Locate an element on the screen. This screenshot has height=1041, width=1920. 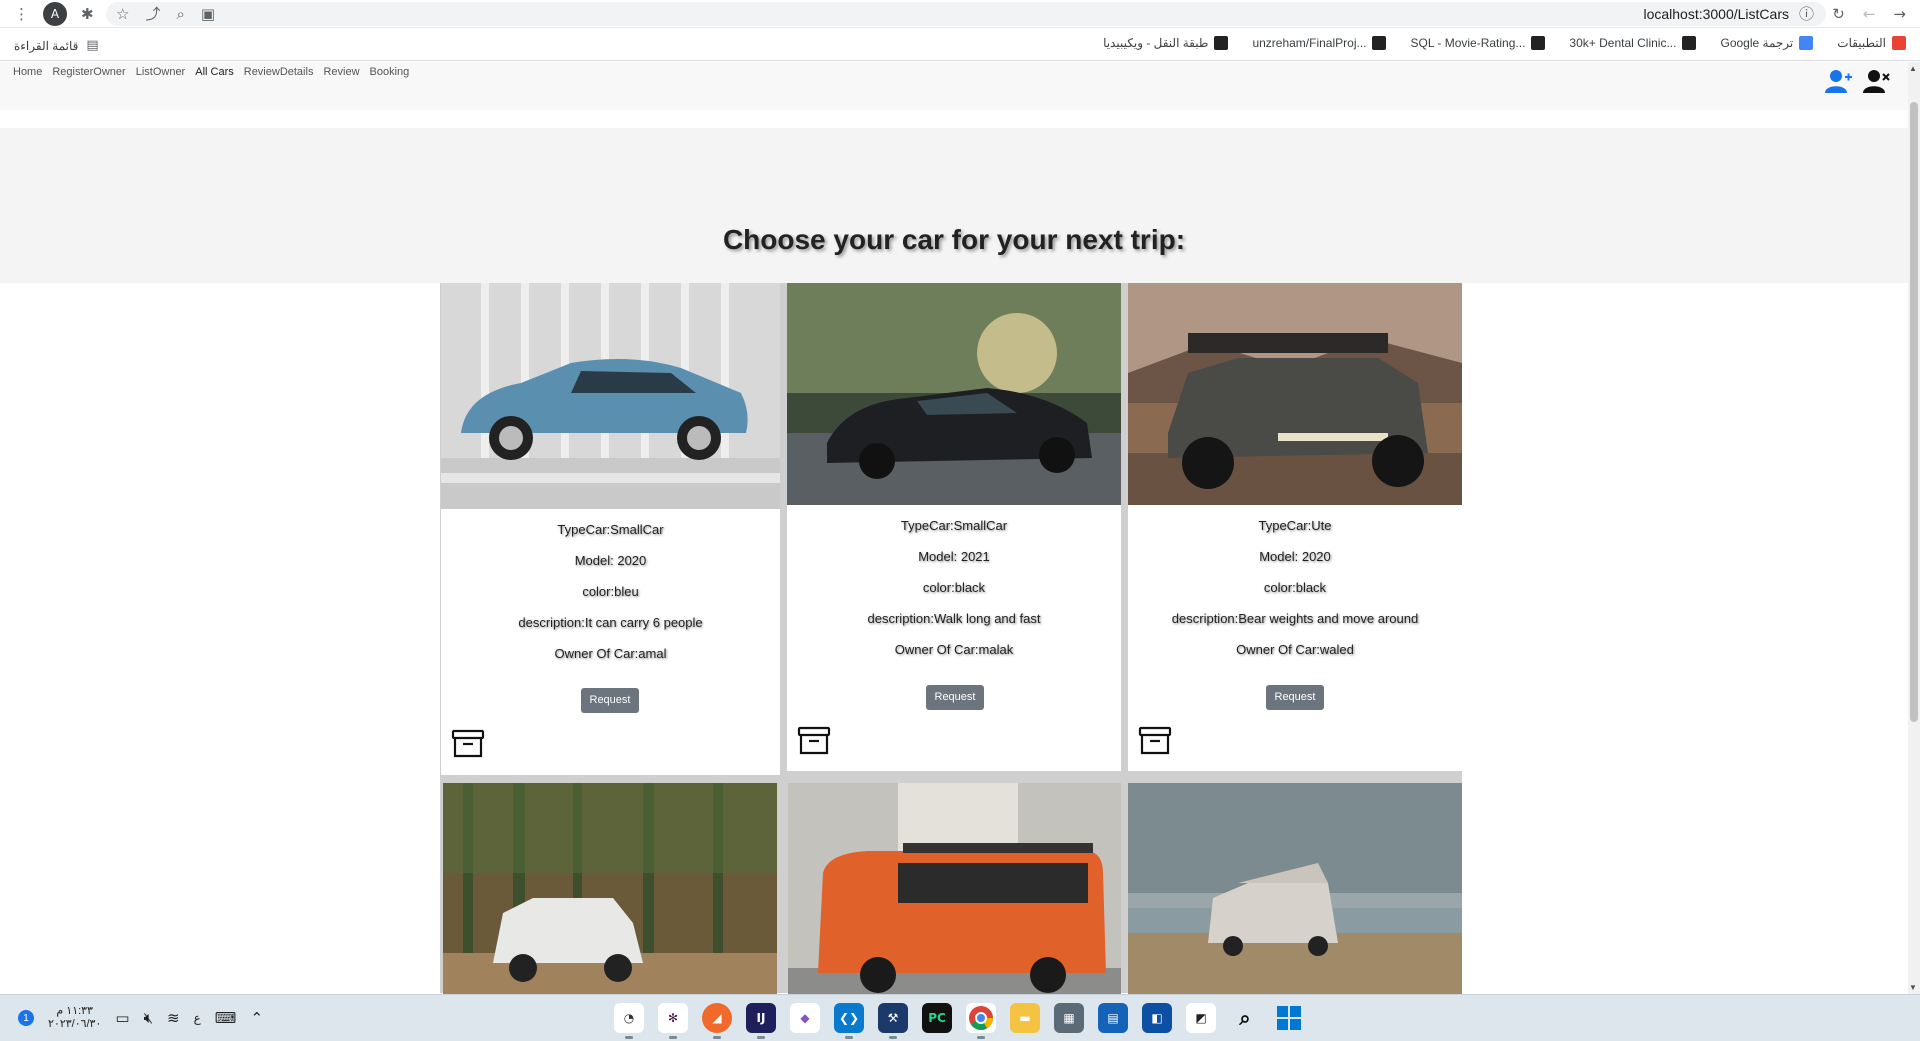
share-icon: ⤴ is located at coordinates (152, 14).